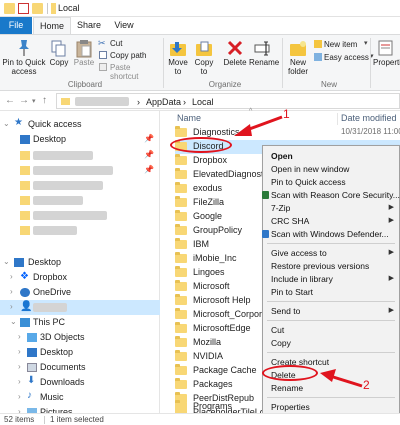 The width and height of the screenshot is (400, 425). Describe the element at coordinates (218, 407) in the screenshot. I see `file-row: Programs` at that location.